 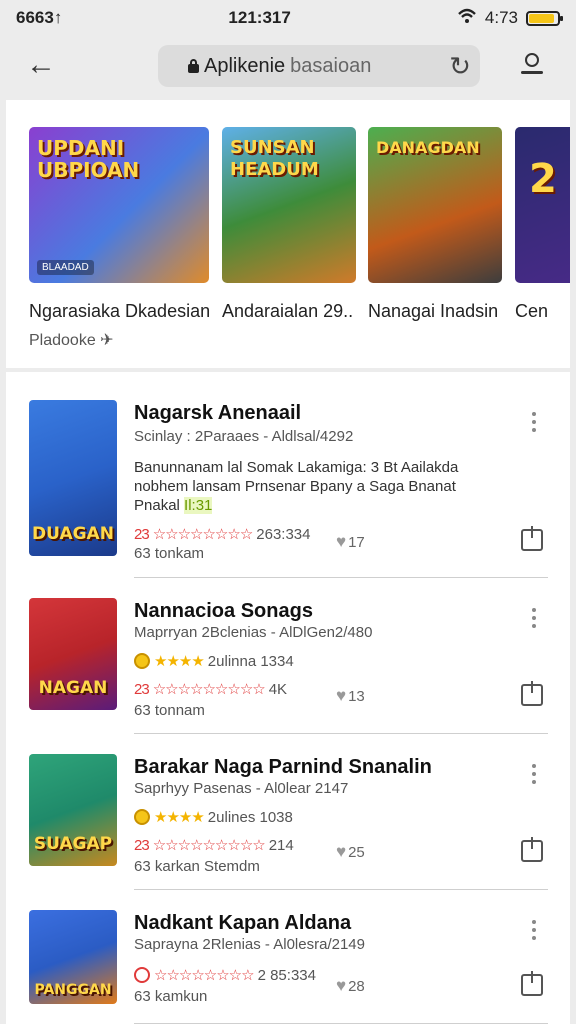 What do you see at coordinates (73, 990) in the screenshot?
I see `app-icon-text: PANGGAN` at bounding box center [73, 990].